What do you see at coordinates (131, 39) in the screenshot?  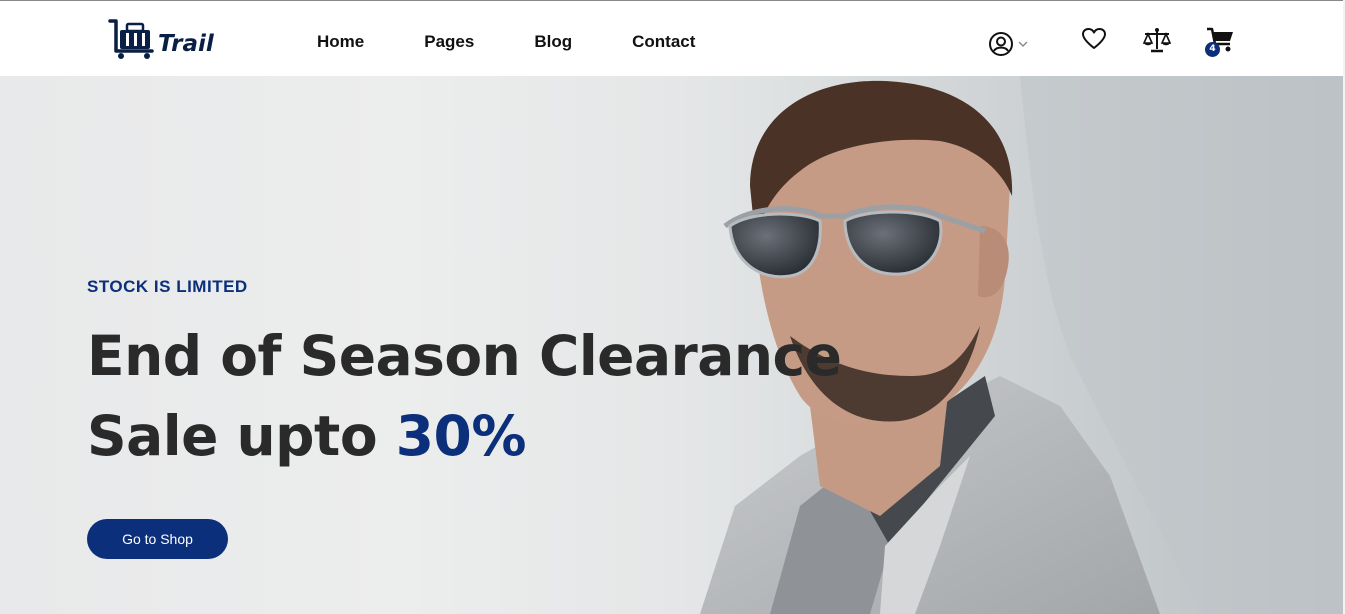 I see `luggage-cart-icon` at bounding box center [131, 39].